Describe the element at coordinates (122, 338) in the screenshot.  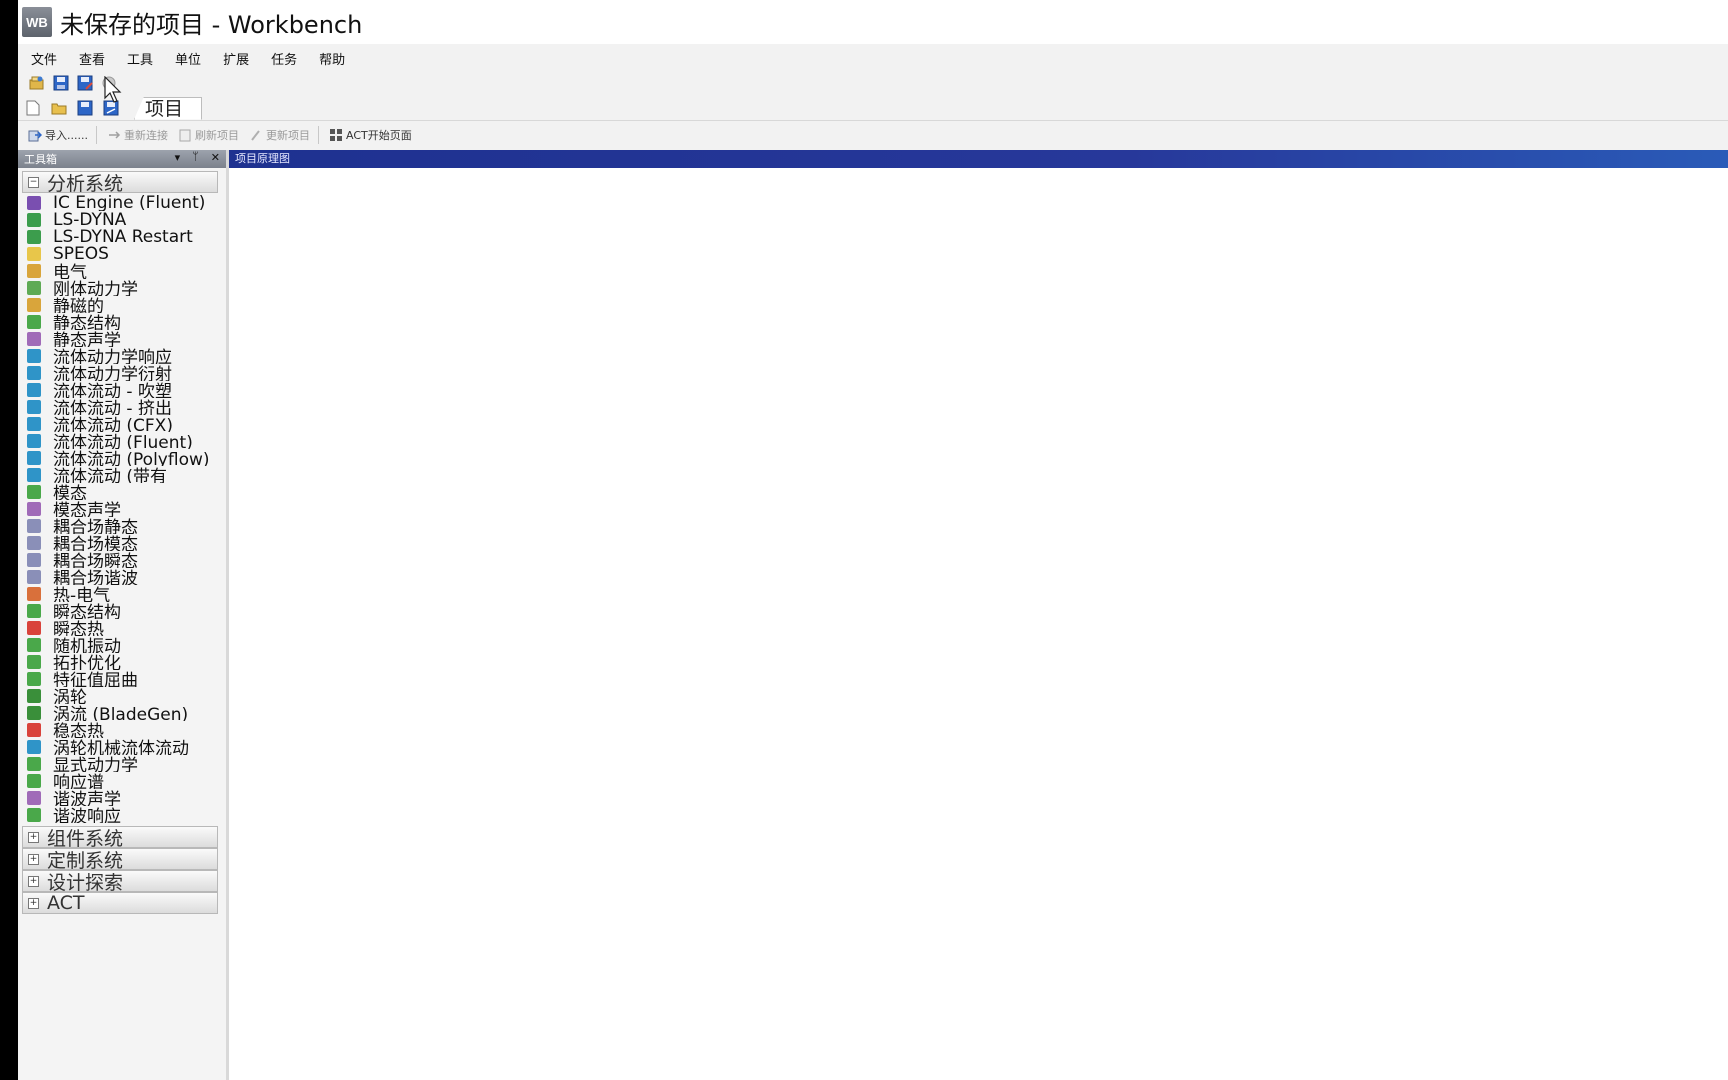
I see `toolbox-item: 静态声学` at that location.